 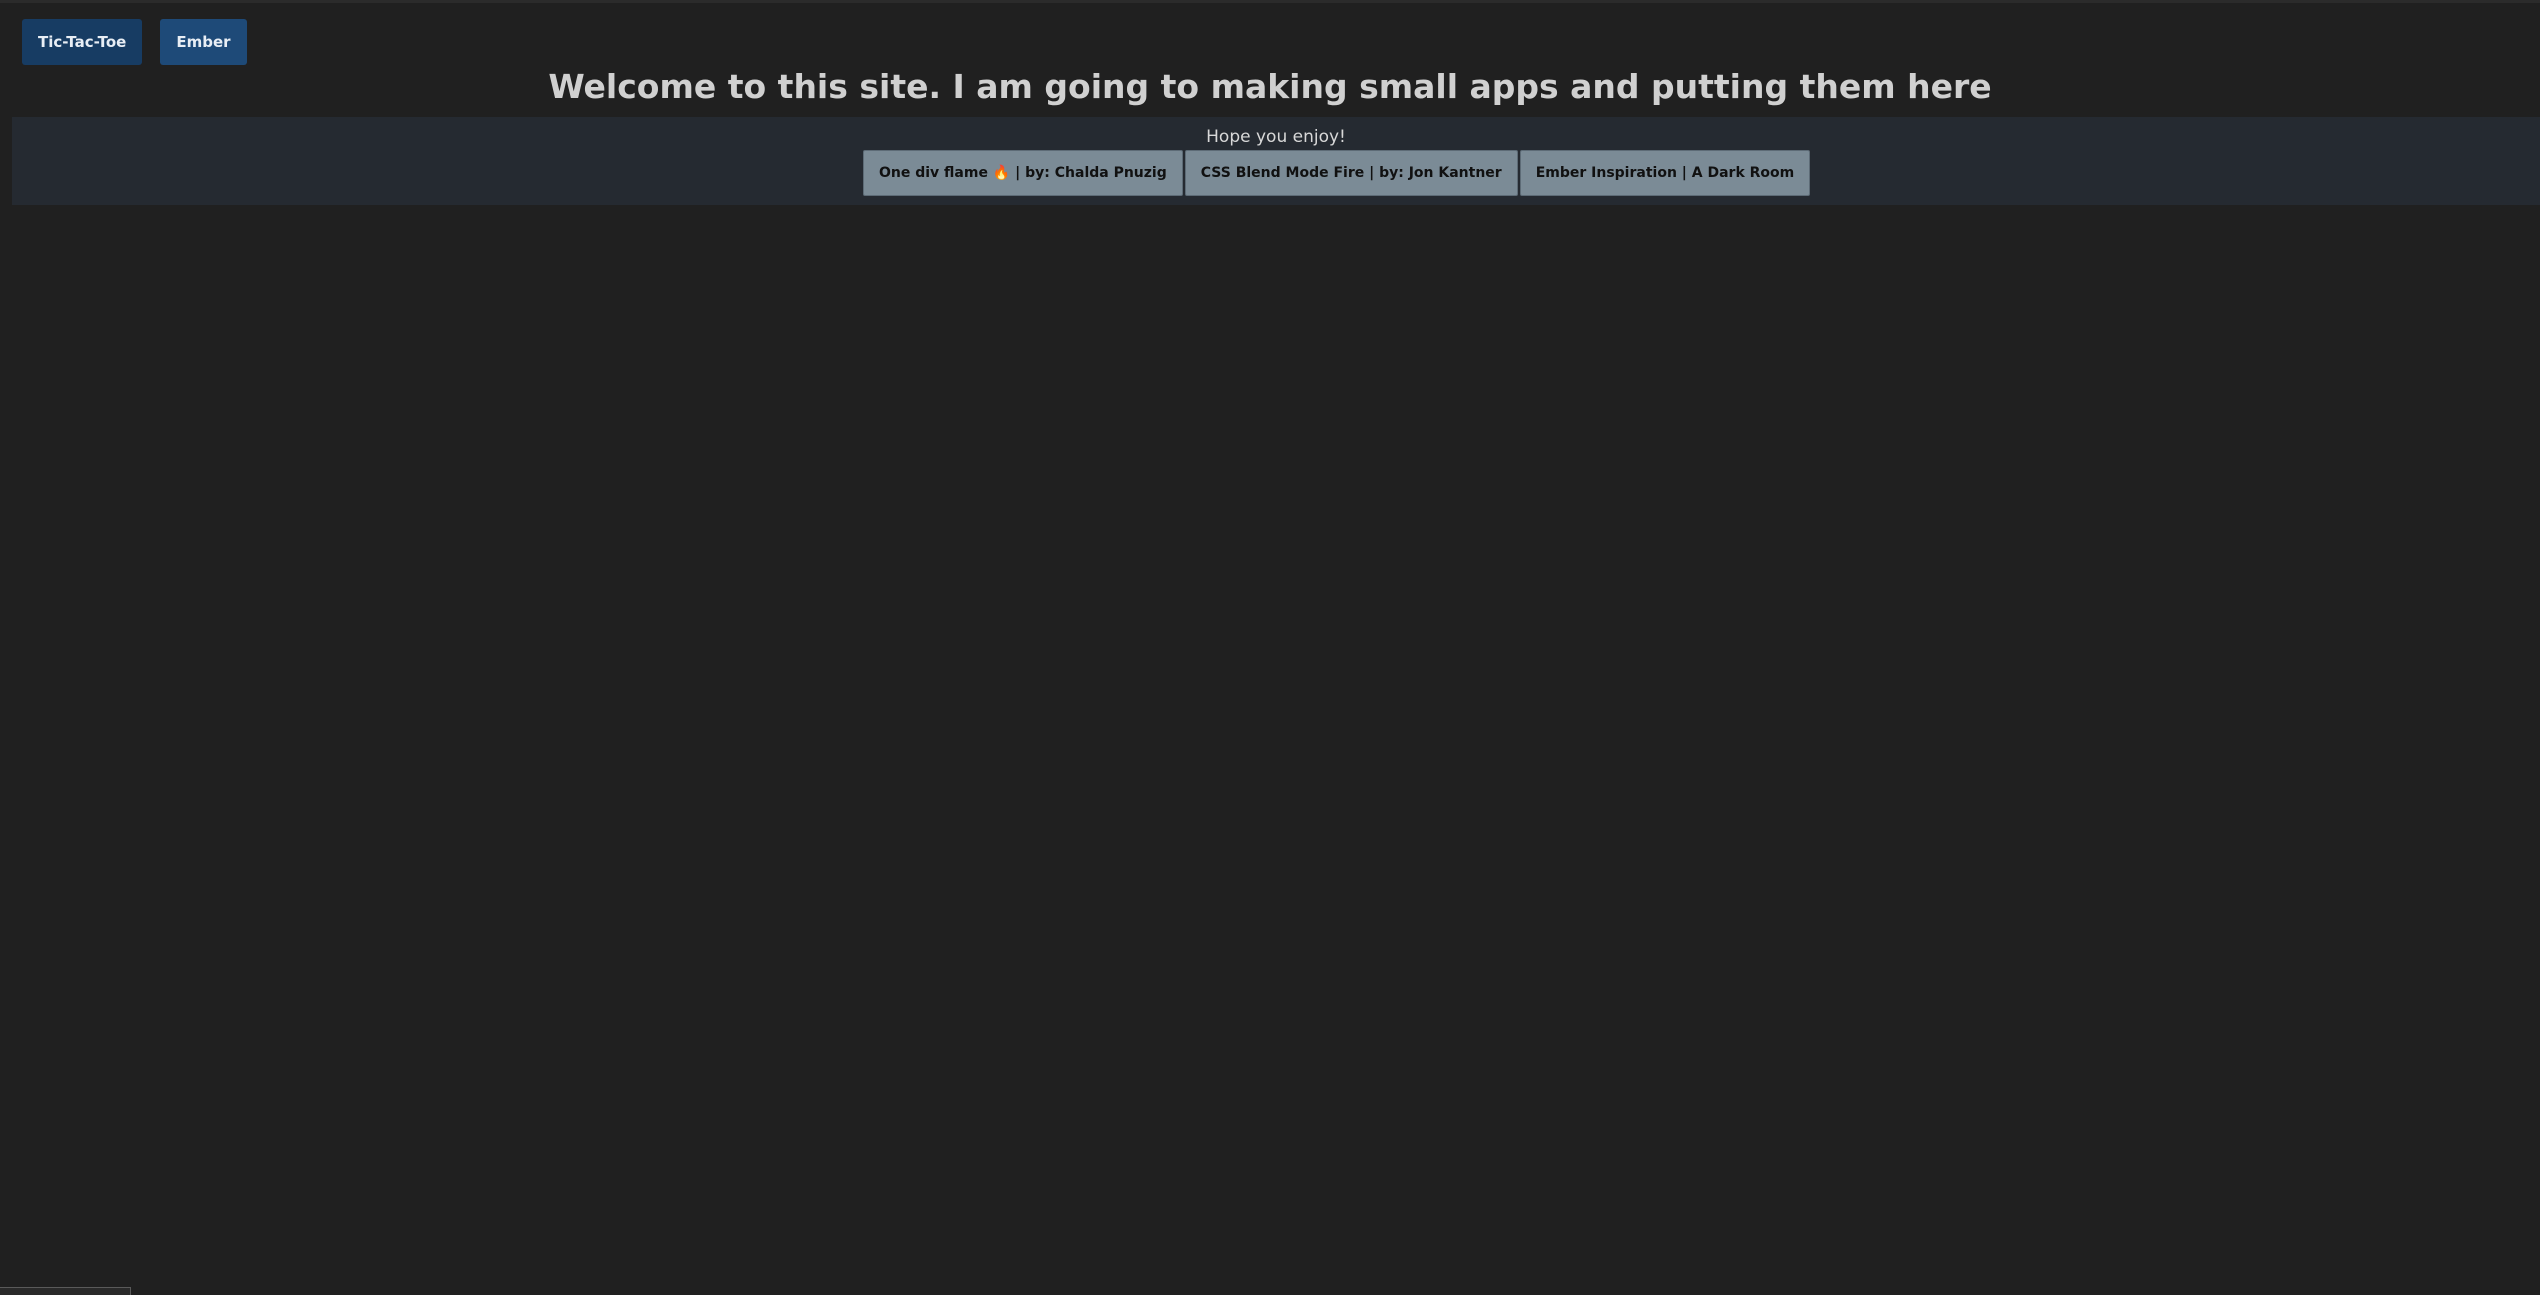 I want to click on css-blend-mode-fire-button: CSS Blend Mode Fire | by: Jon Kantner, so click(x=1351, y=173).